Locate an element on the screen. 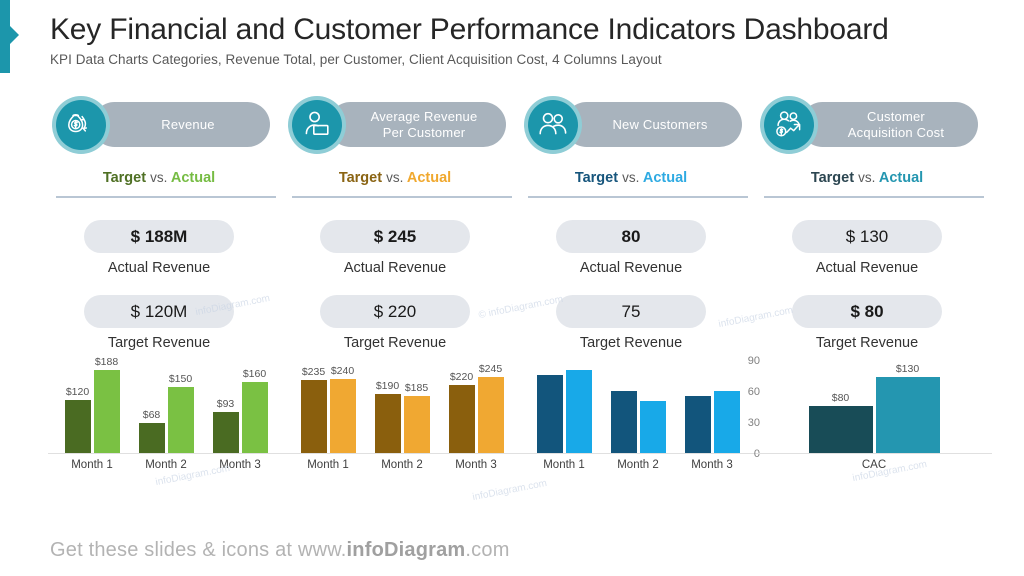 The image size is (1024, 576). kpi-title-pill: Revenue is located at coordinates (181, 124).